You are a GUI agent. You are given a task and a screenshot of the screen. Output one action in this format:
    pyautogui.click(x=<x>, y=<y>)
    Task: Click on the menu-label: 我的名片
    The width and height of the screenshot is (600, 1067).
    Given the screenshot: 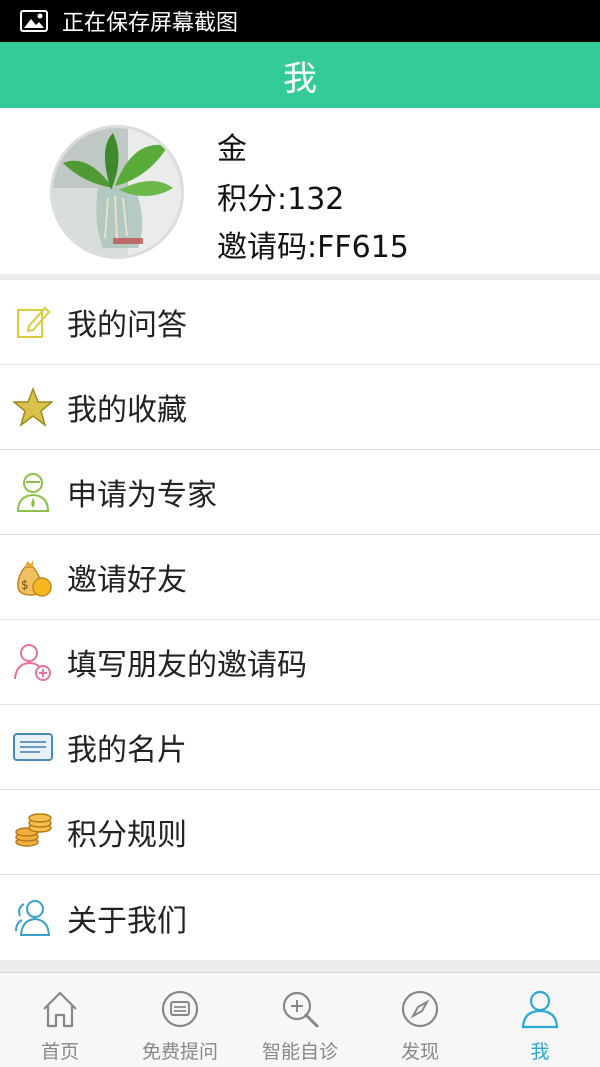 What is the action you would take?
    pyautogui.click(x=127, y=750)
    